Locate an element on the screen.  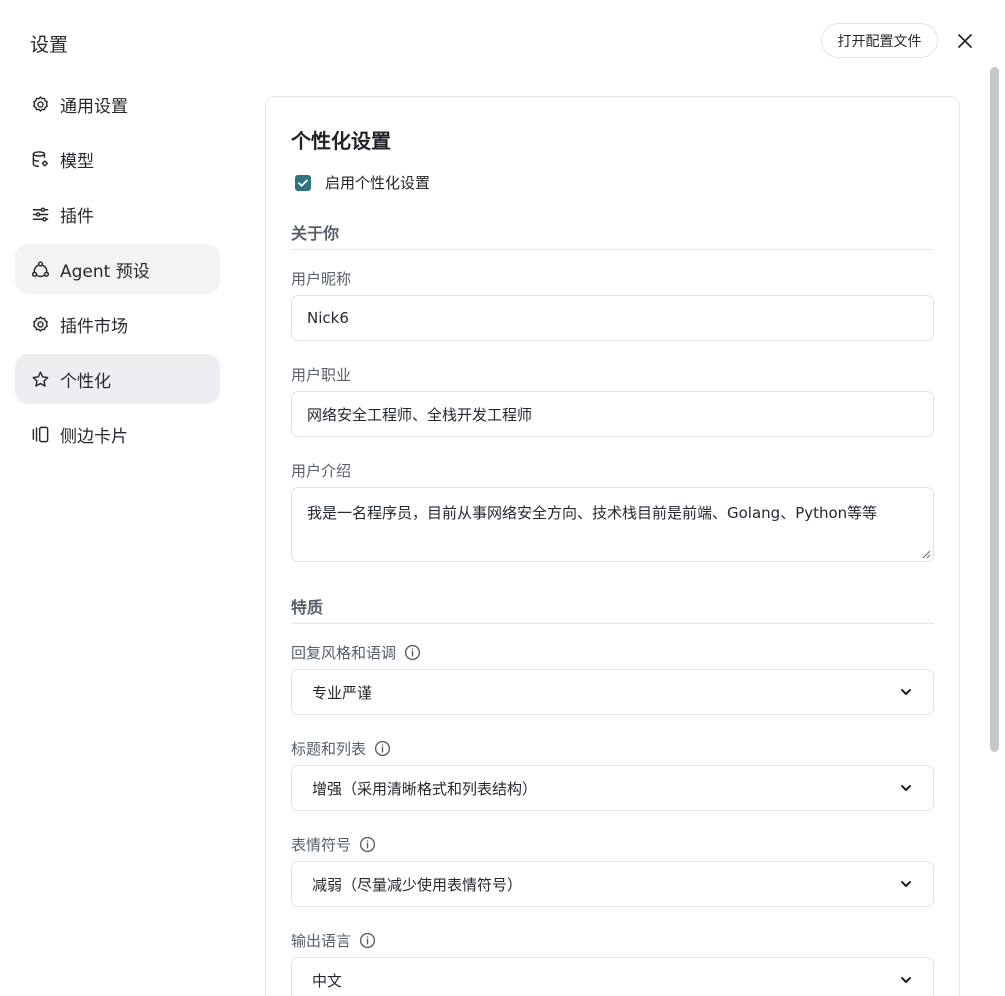
headings-selected-value: 增强（采用清晰格式和列表结构） is located at coordinates (425, 788).